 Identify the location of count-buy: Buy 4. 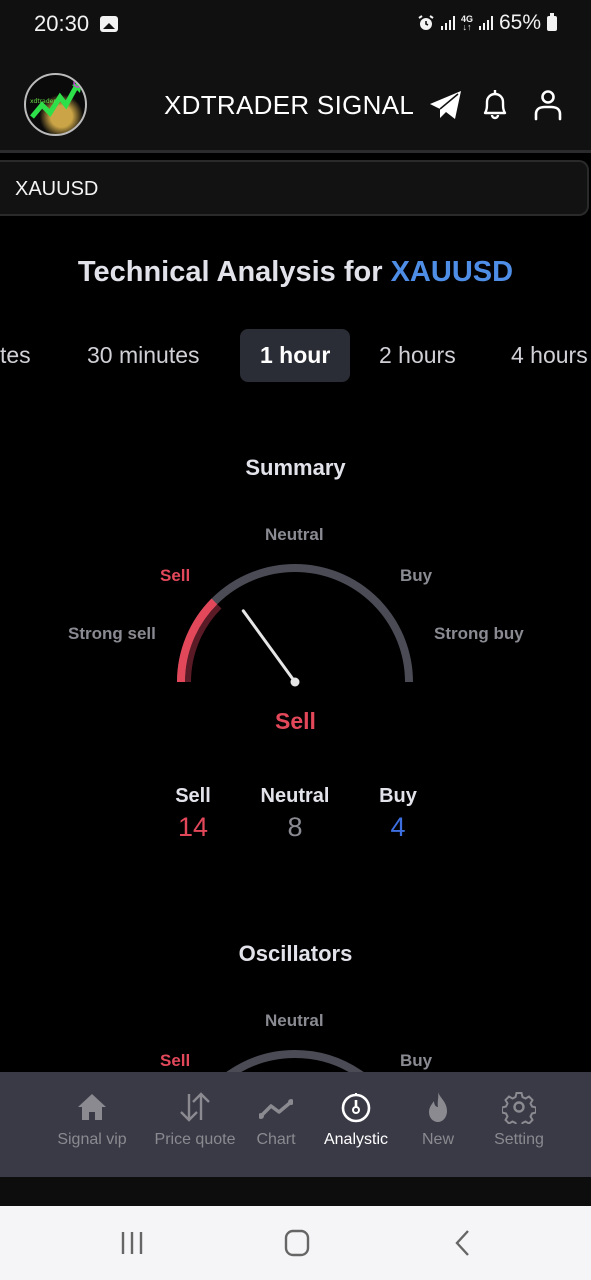
(398, 814).